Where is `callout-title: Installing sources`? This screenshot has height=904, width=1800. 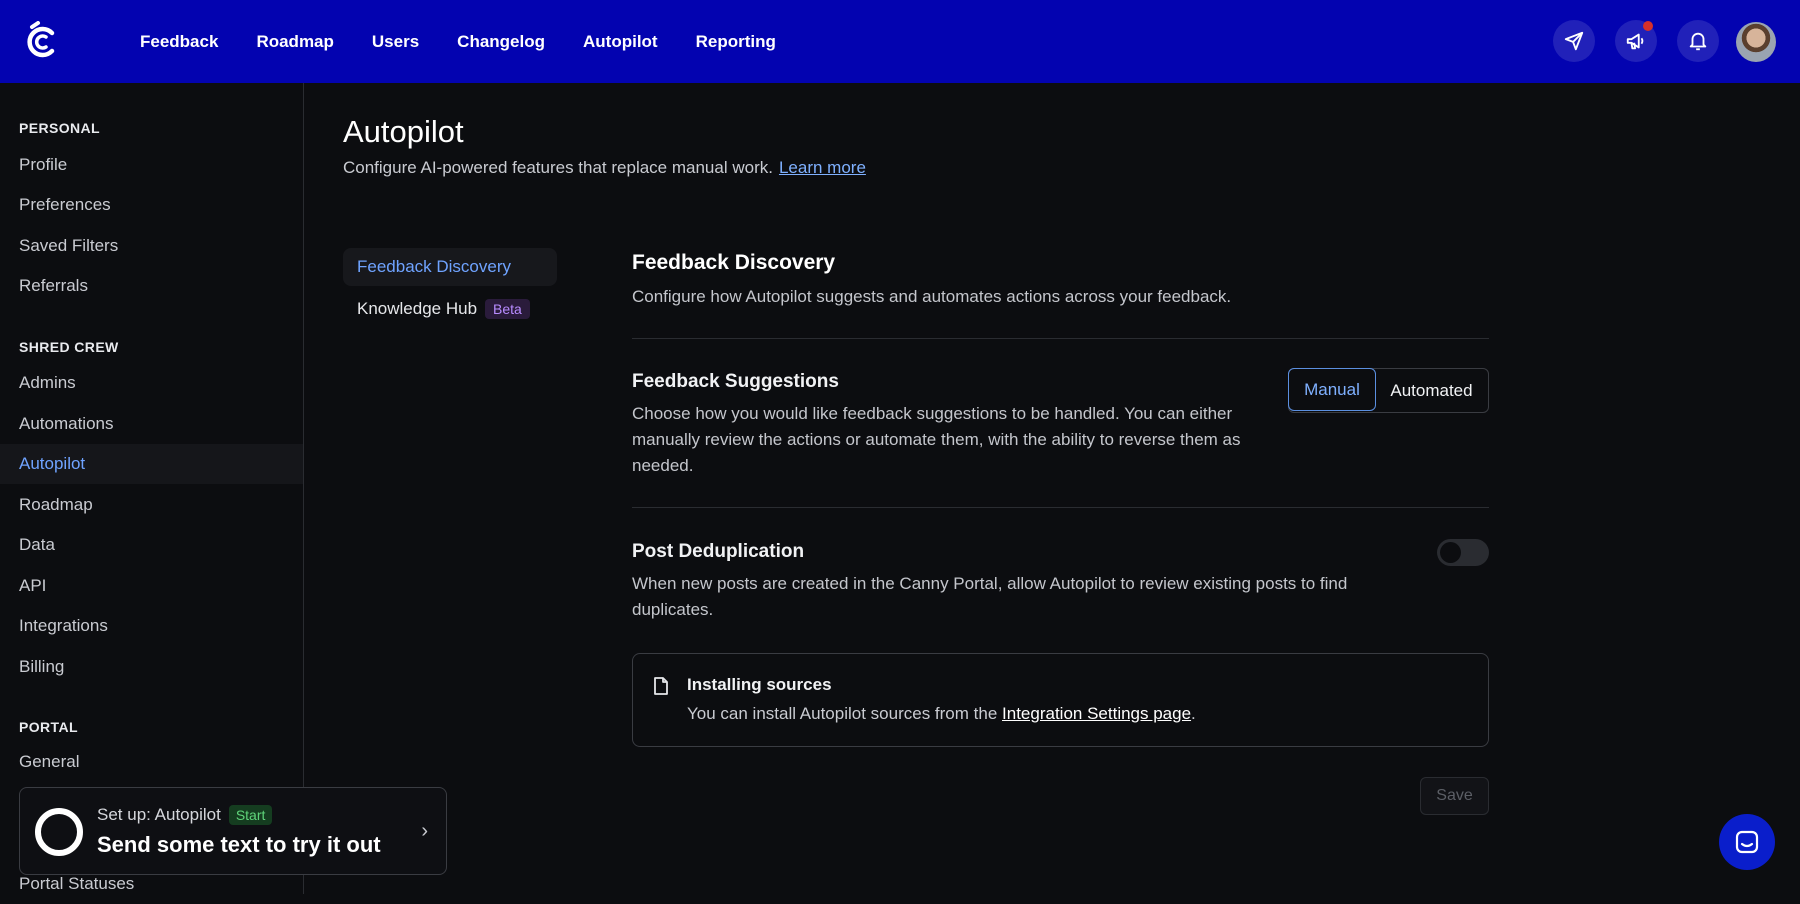 callout-title: Installing sources is located at coordinates (759, 684).